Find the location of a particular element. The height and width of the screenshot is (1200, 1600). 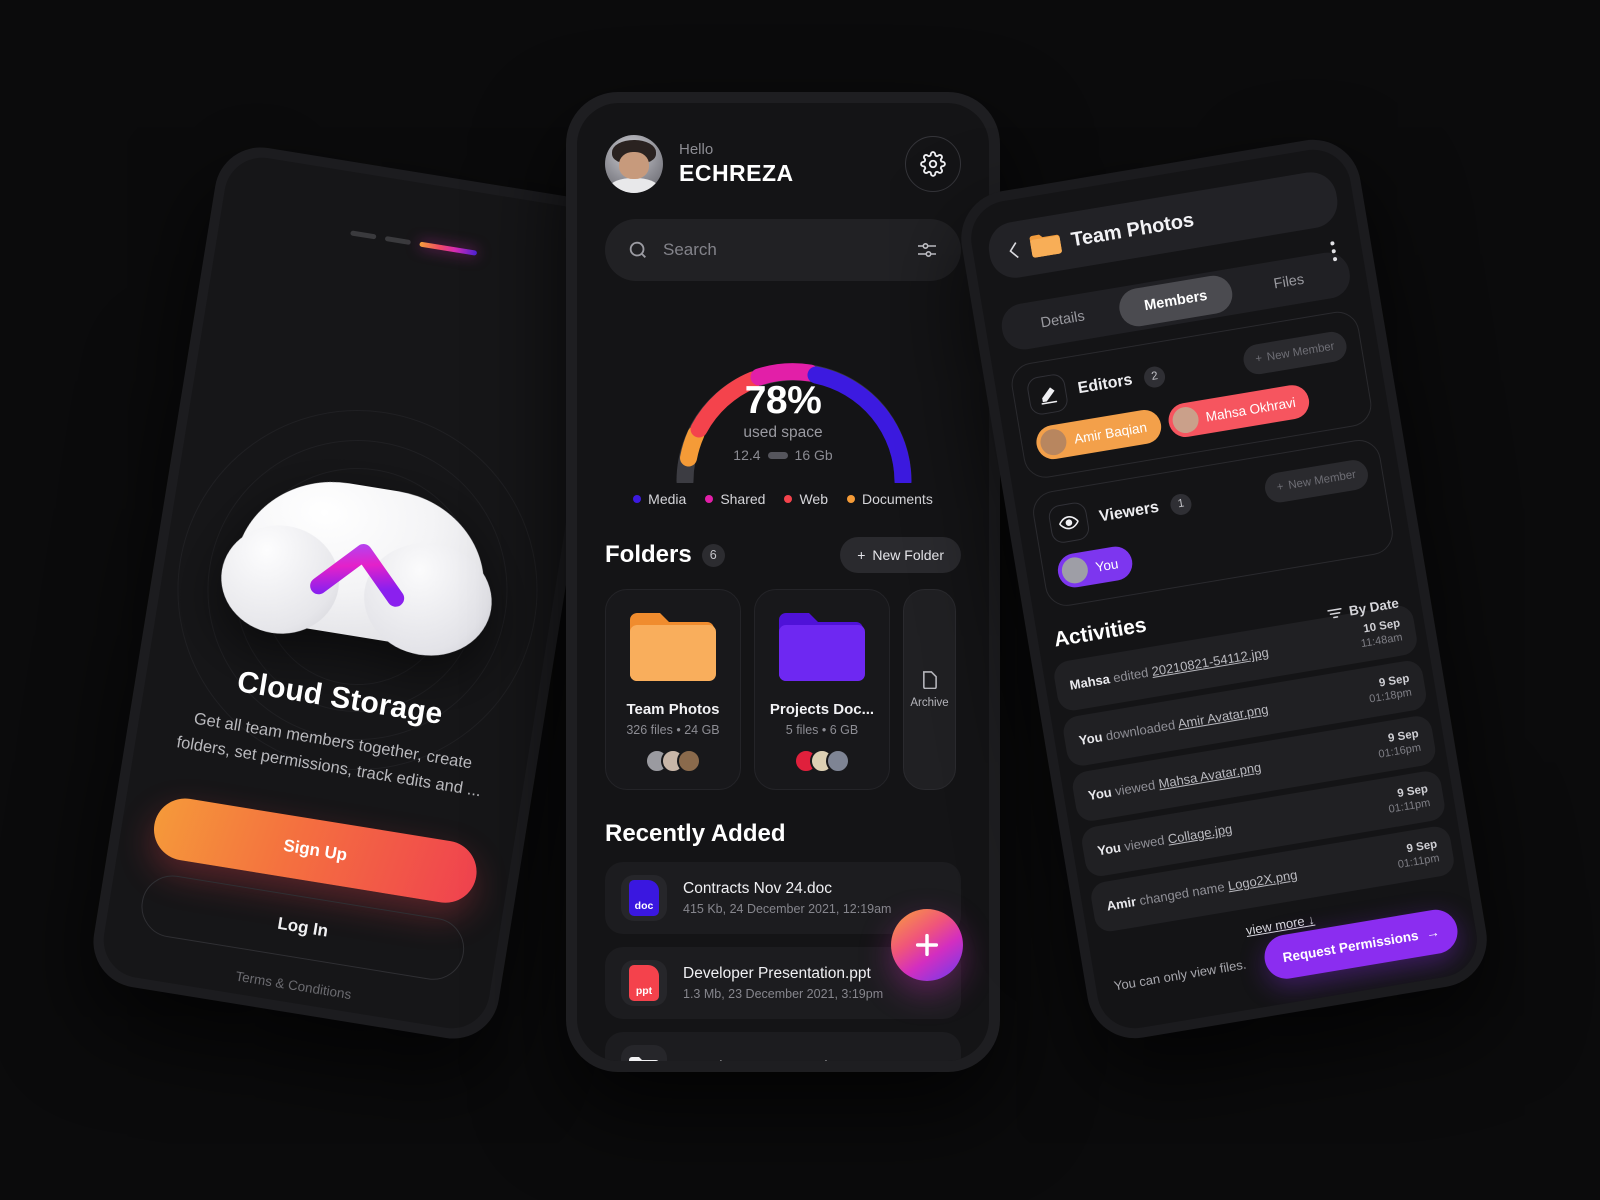

activity-actor: Amir is located at coordinates (1121, 904).